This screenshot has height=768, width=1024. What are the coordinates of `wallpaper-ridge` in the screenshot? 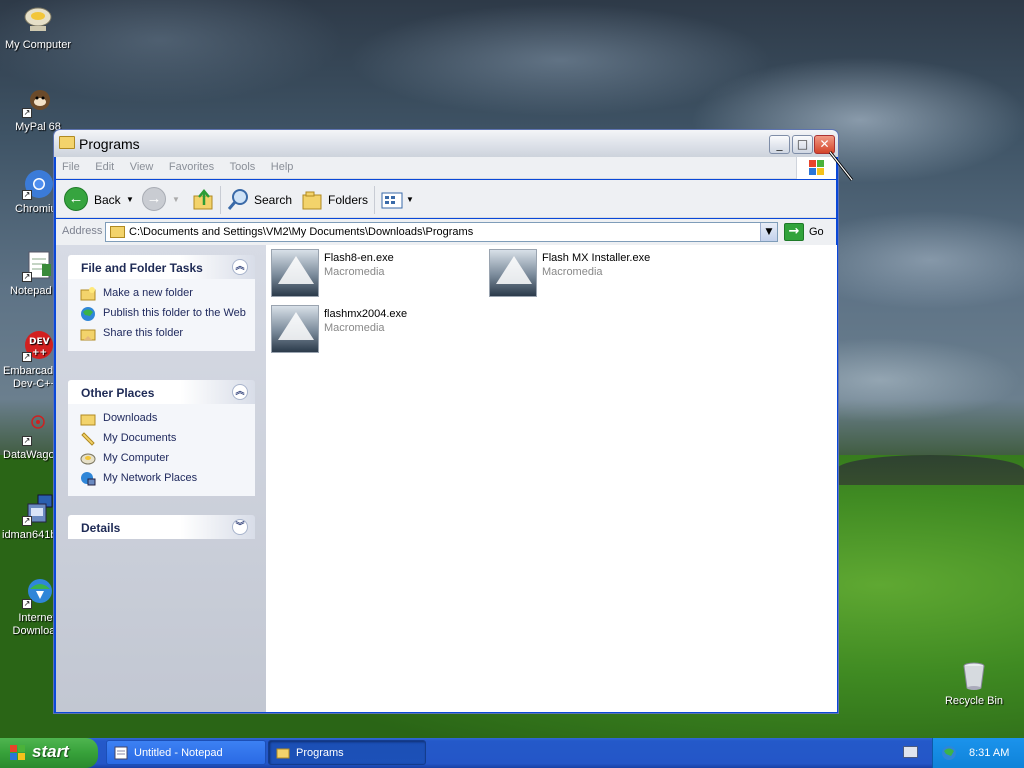 It's located at (930, 470).